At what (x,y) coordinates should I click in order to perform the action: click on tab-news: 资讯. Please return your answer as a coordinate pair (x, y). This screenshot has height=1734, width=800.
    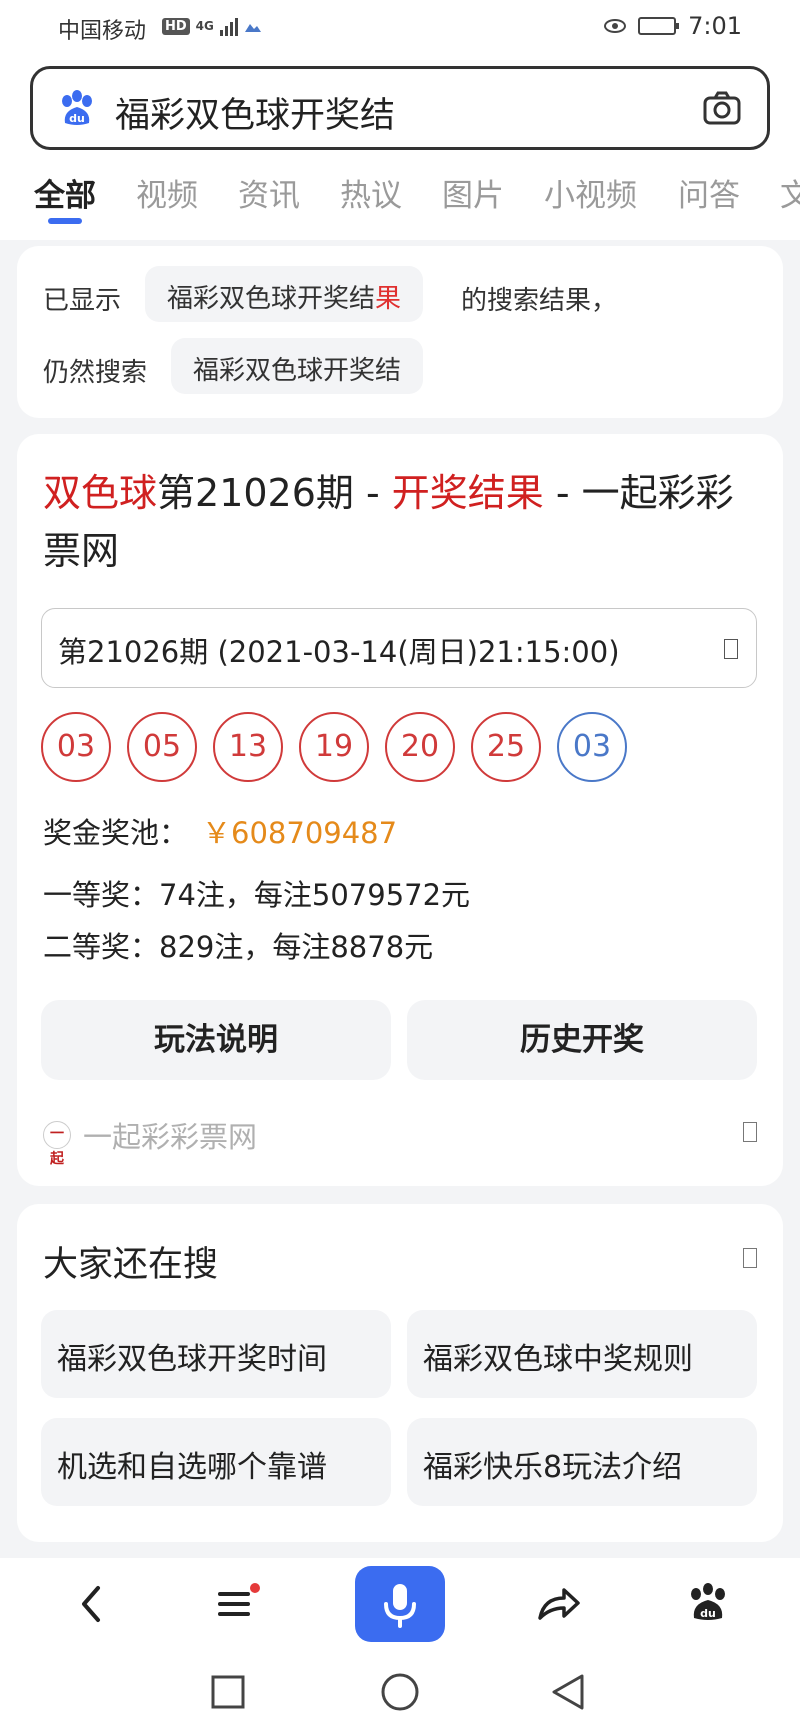
    Looking at the image, I should click on (269, 192).